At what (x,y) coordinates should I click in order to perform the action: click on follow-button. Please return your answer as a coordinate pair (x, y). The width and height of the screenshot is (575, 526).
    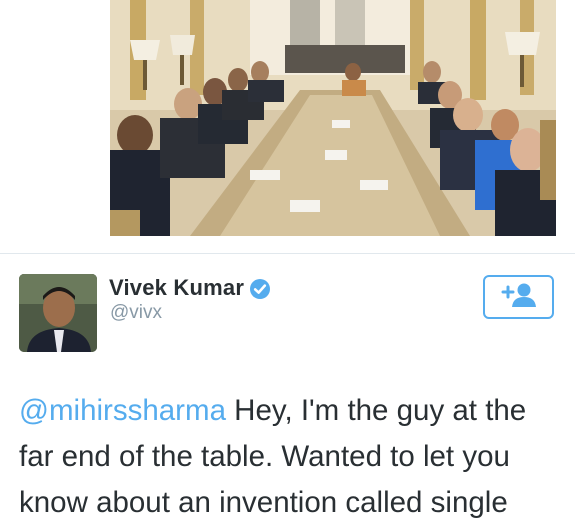
    Looking at the image, I should click on (518, 297).